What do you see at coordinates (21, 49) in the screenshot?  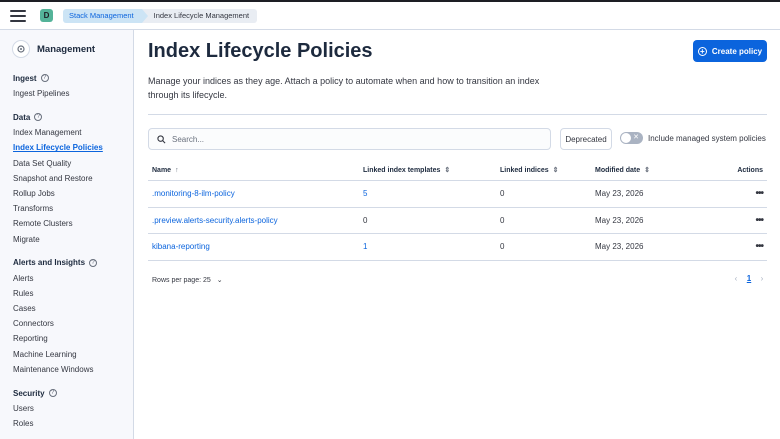 I see `gear-icon` at bounding box center [21, 49].